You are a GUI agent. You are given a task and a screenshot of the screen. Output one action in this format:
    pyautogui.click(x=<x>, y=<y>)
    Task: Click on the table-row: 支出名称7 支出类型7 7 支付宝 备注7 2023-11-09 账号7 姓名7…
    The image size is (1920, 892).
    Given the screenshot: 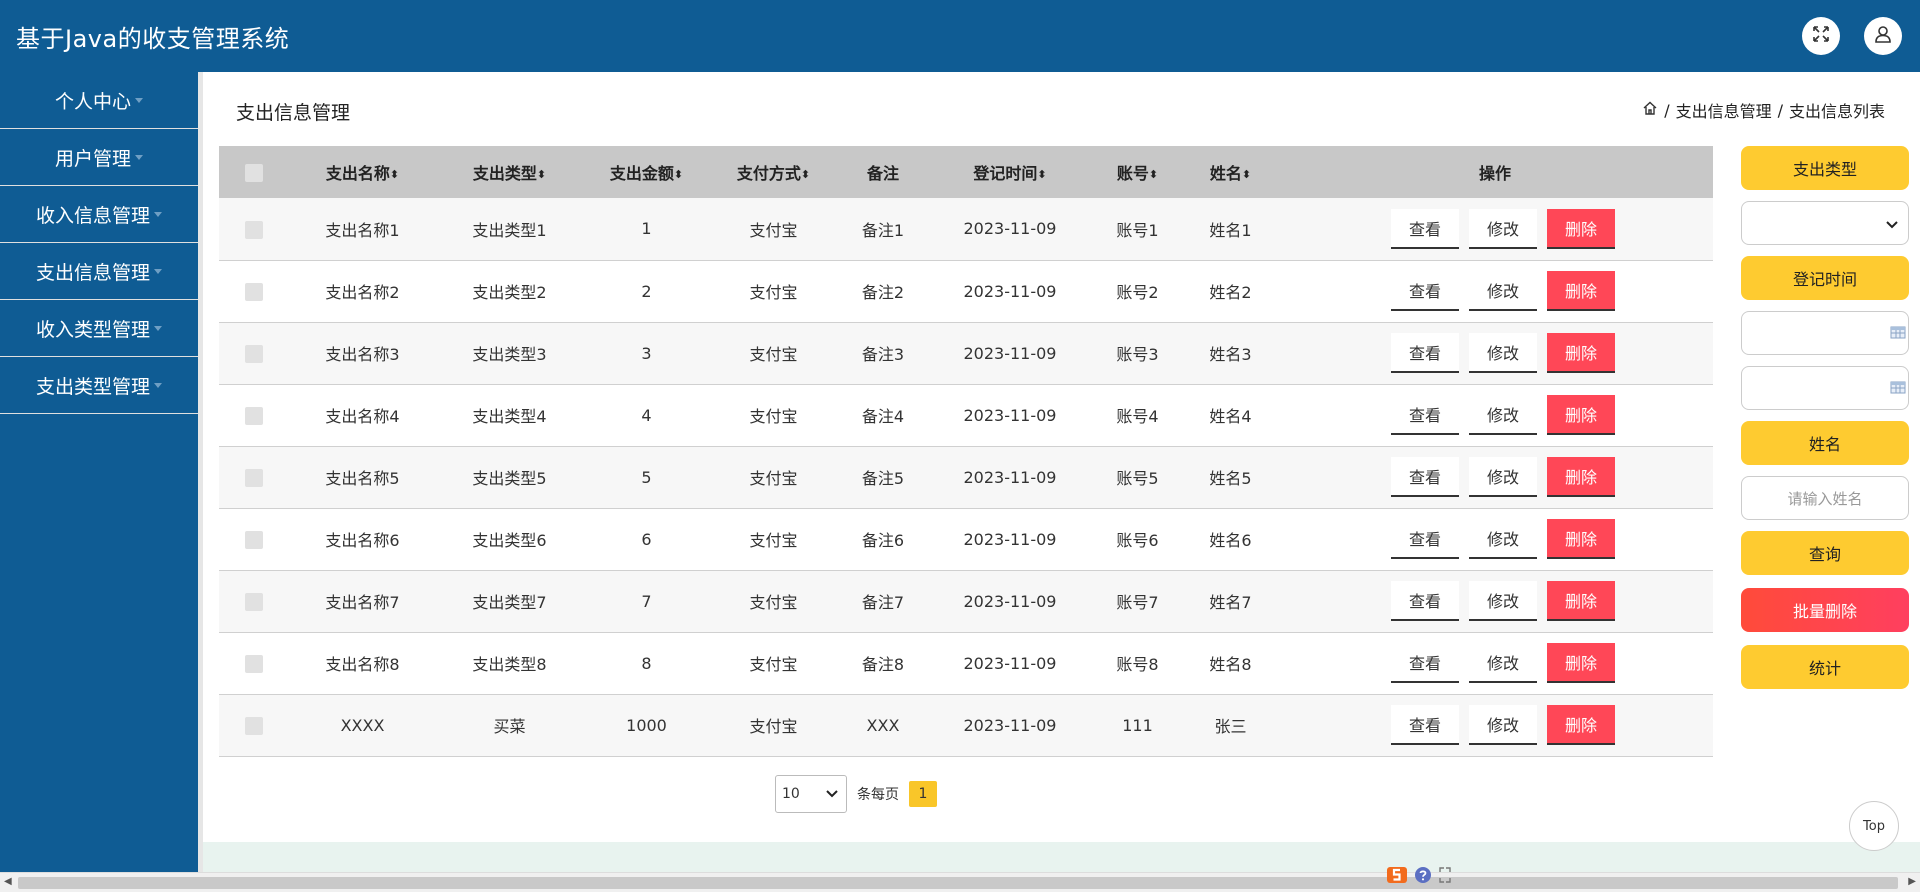 What is the action you would take?
    pyautogui.click(x=966, y=601)
    